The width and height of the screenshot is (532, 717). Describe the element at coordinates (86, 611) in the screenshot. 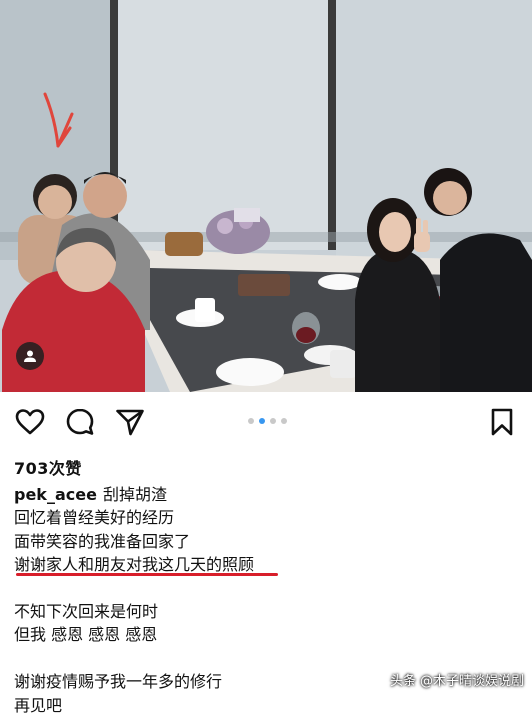

I see `caption-line: 不知下次回来是何时` at that location.